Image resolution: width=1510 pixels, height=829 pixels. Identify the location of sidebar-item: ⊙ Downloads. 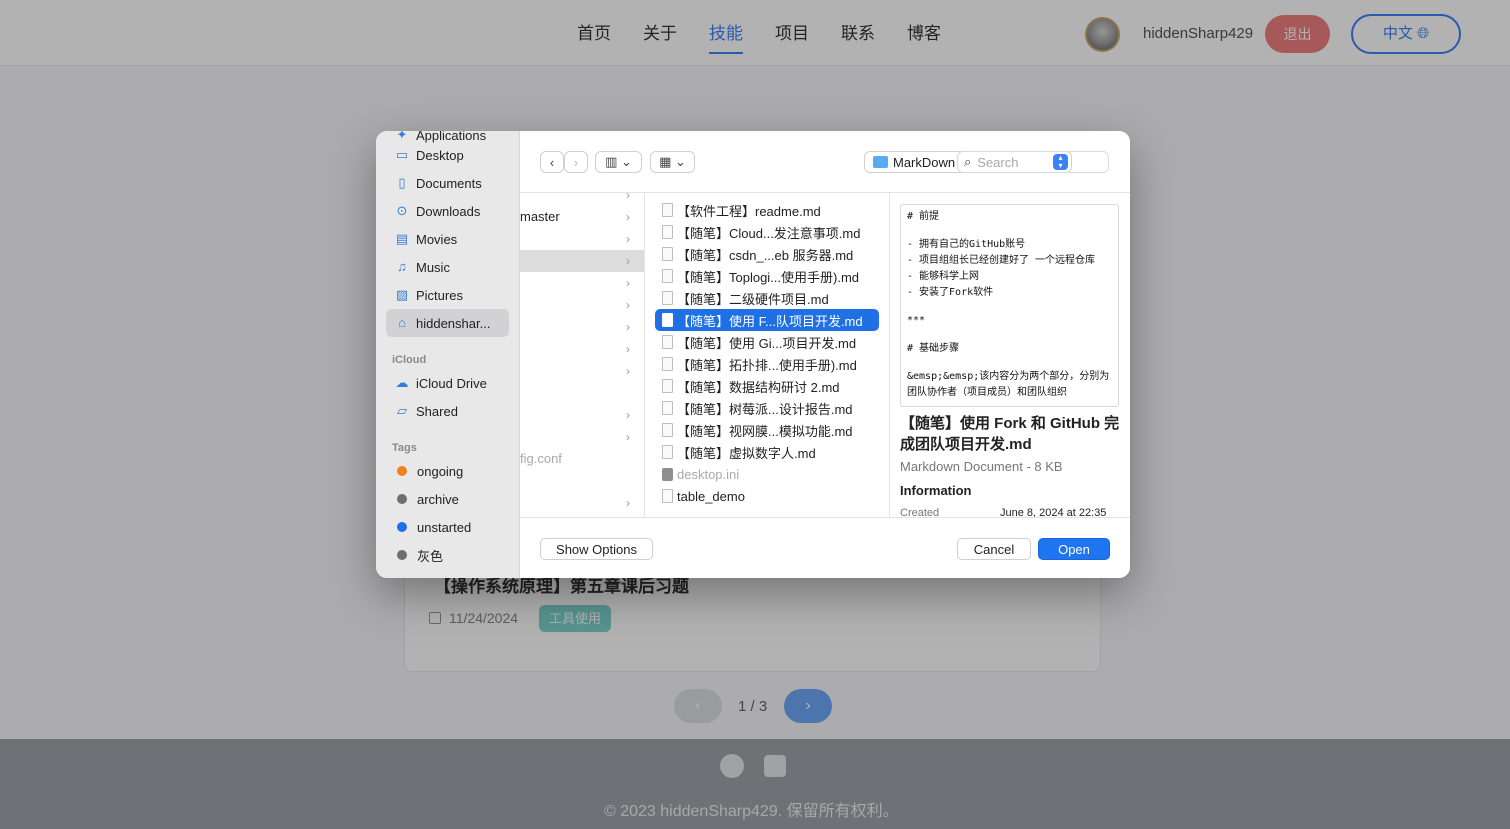
(447, 211).